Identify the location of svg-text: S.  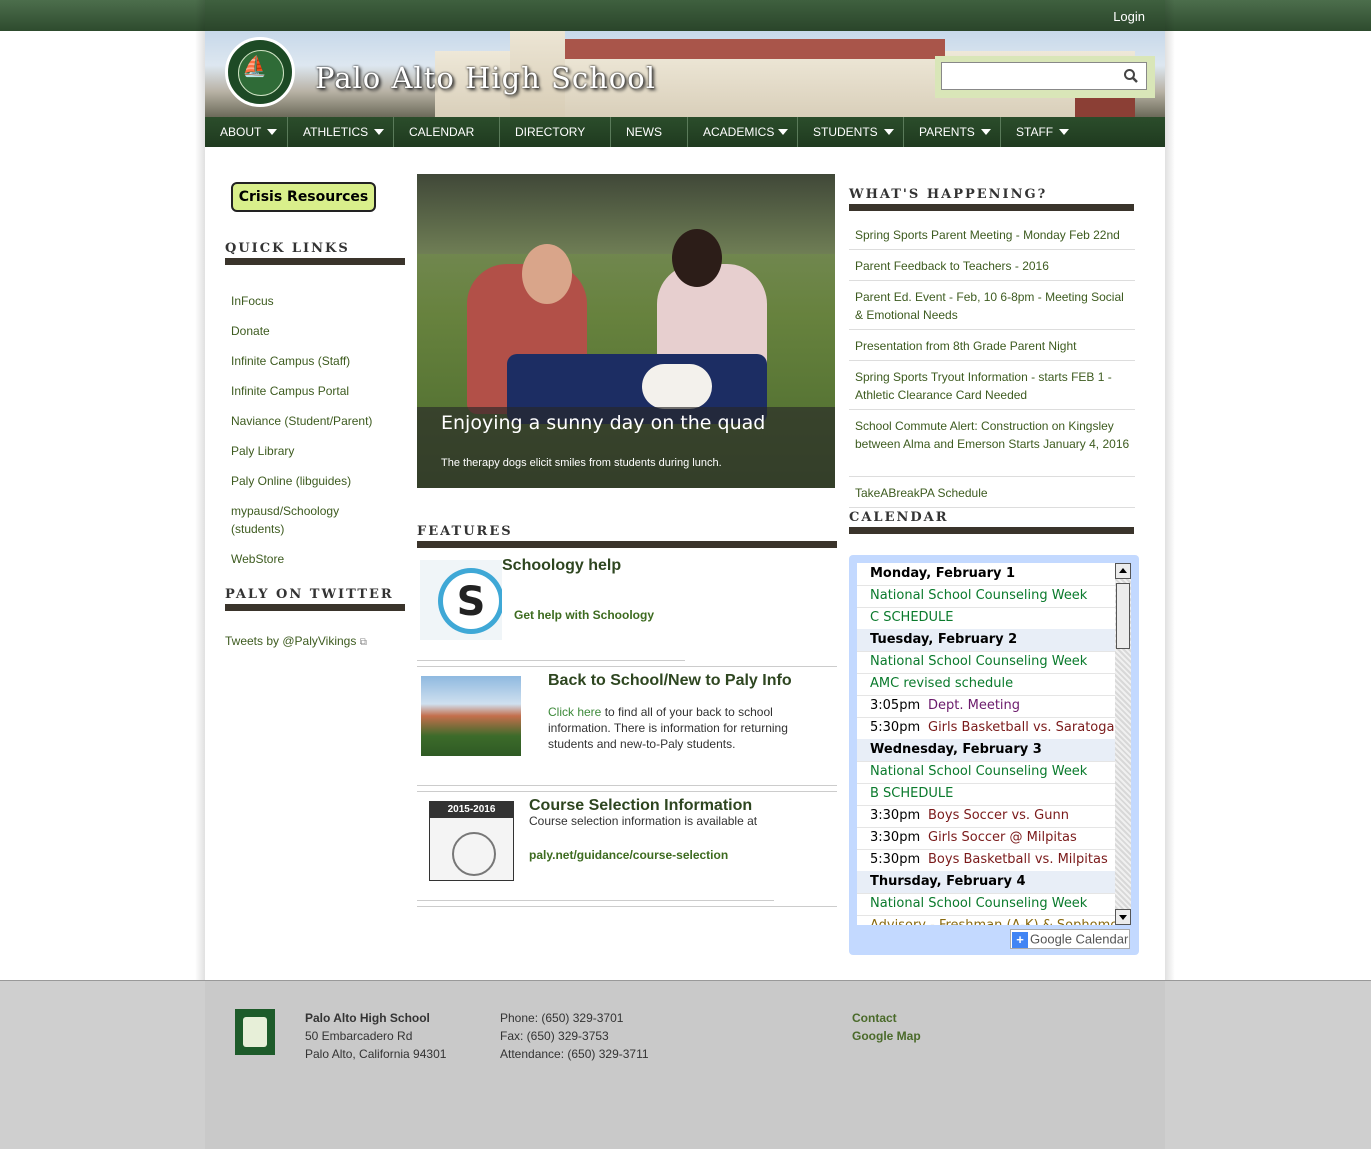
(471, 602).